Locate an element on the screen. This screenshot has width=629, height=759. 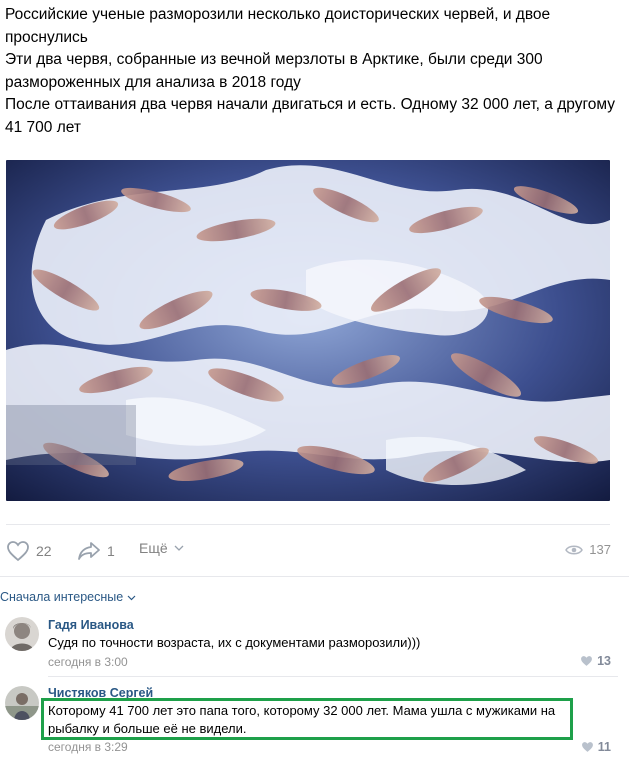
share-button: 1 is located at coordinates (96, 551).